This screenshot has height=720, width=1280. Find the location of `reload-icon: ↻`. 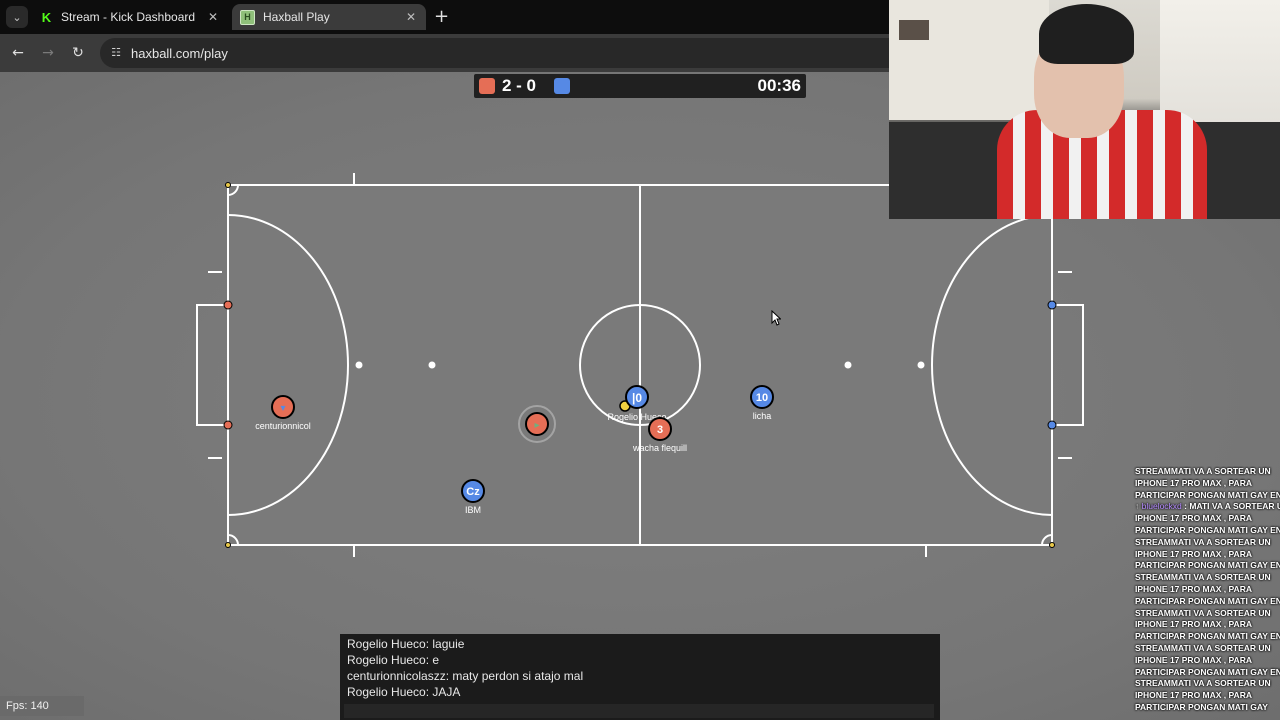

reload-icon: ↻ is located at coordinates (78, 53).